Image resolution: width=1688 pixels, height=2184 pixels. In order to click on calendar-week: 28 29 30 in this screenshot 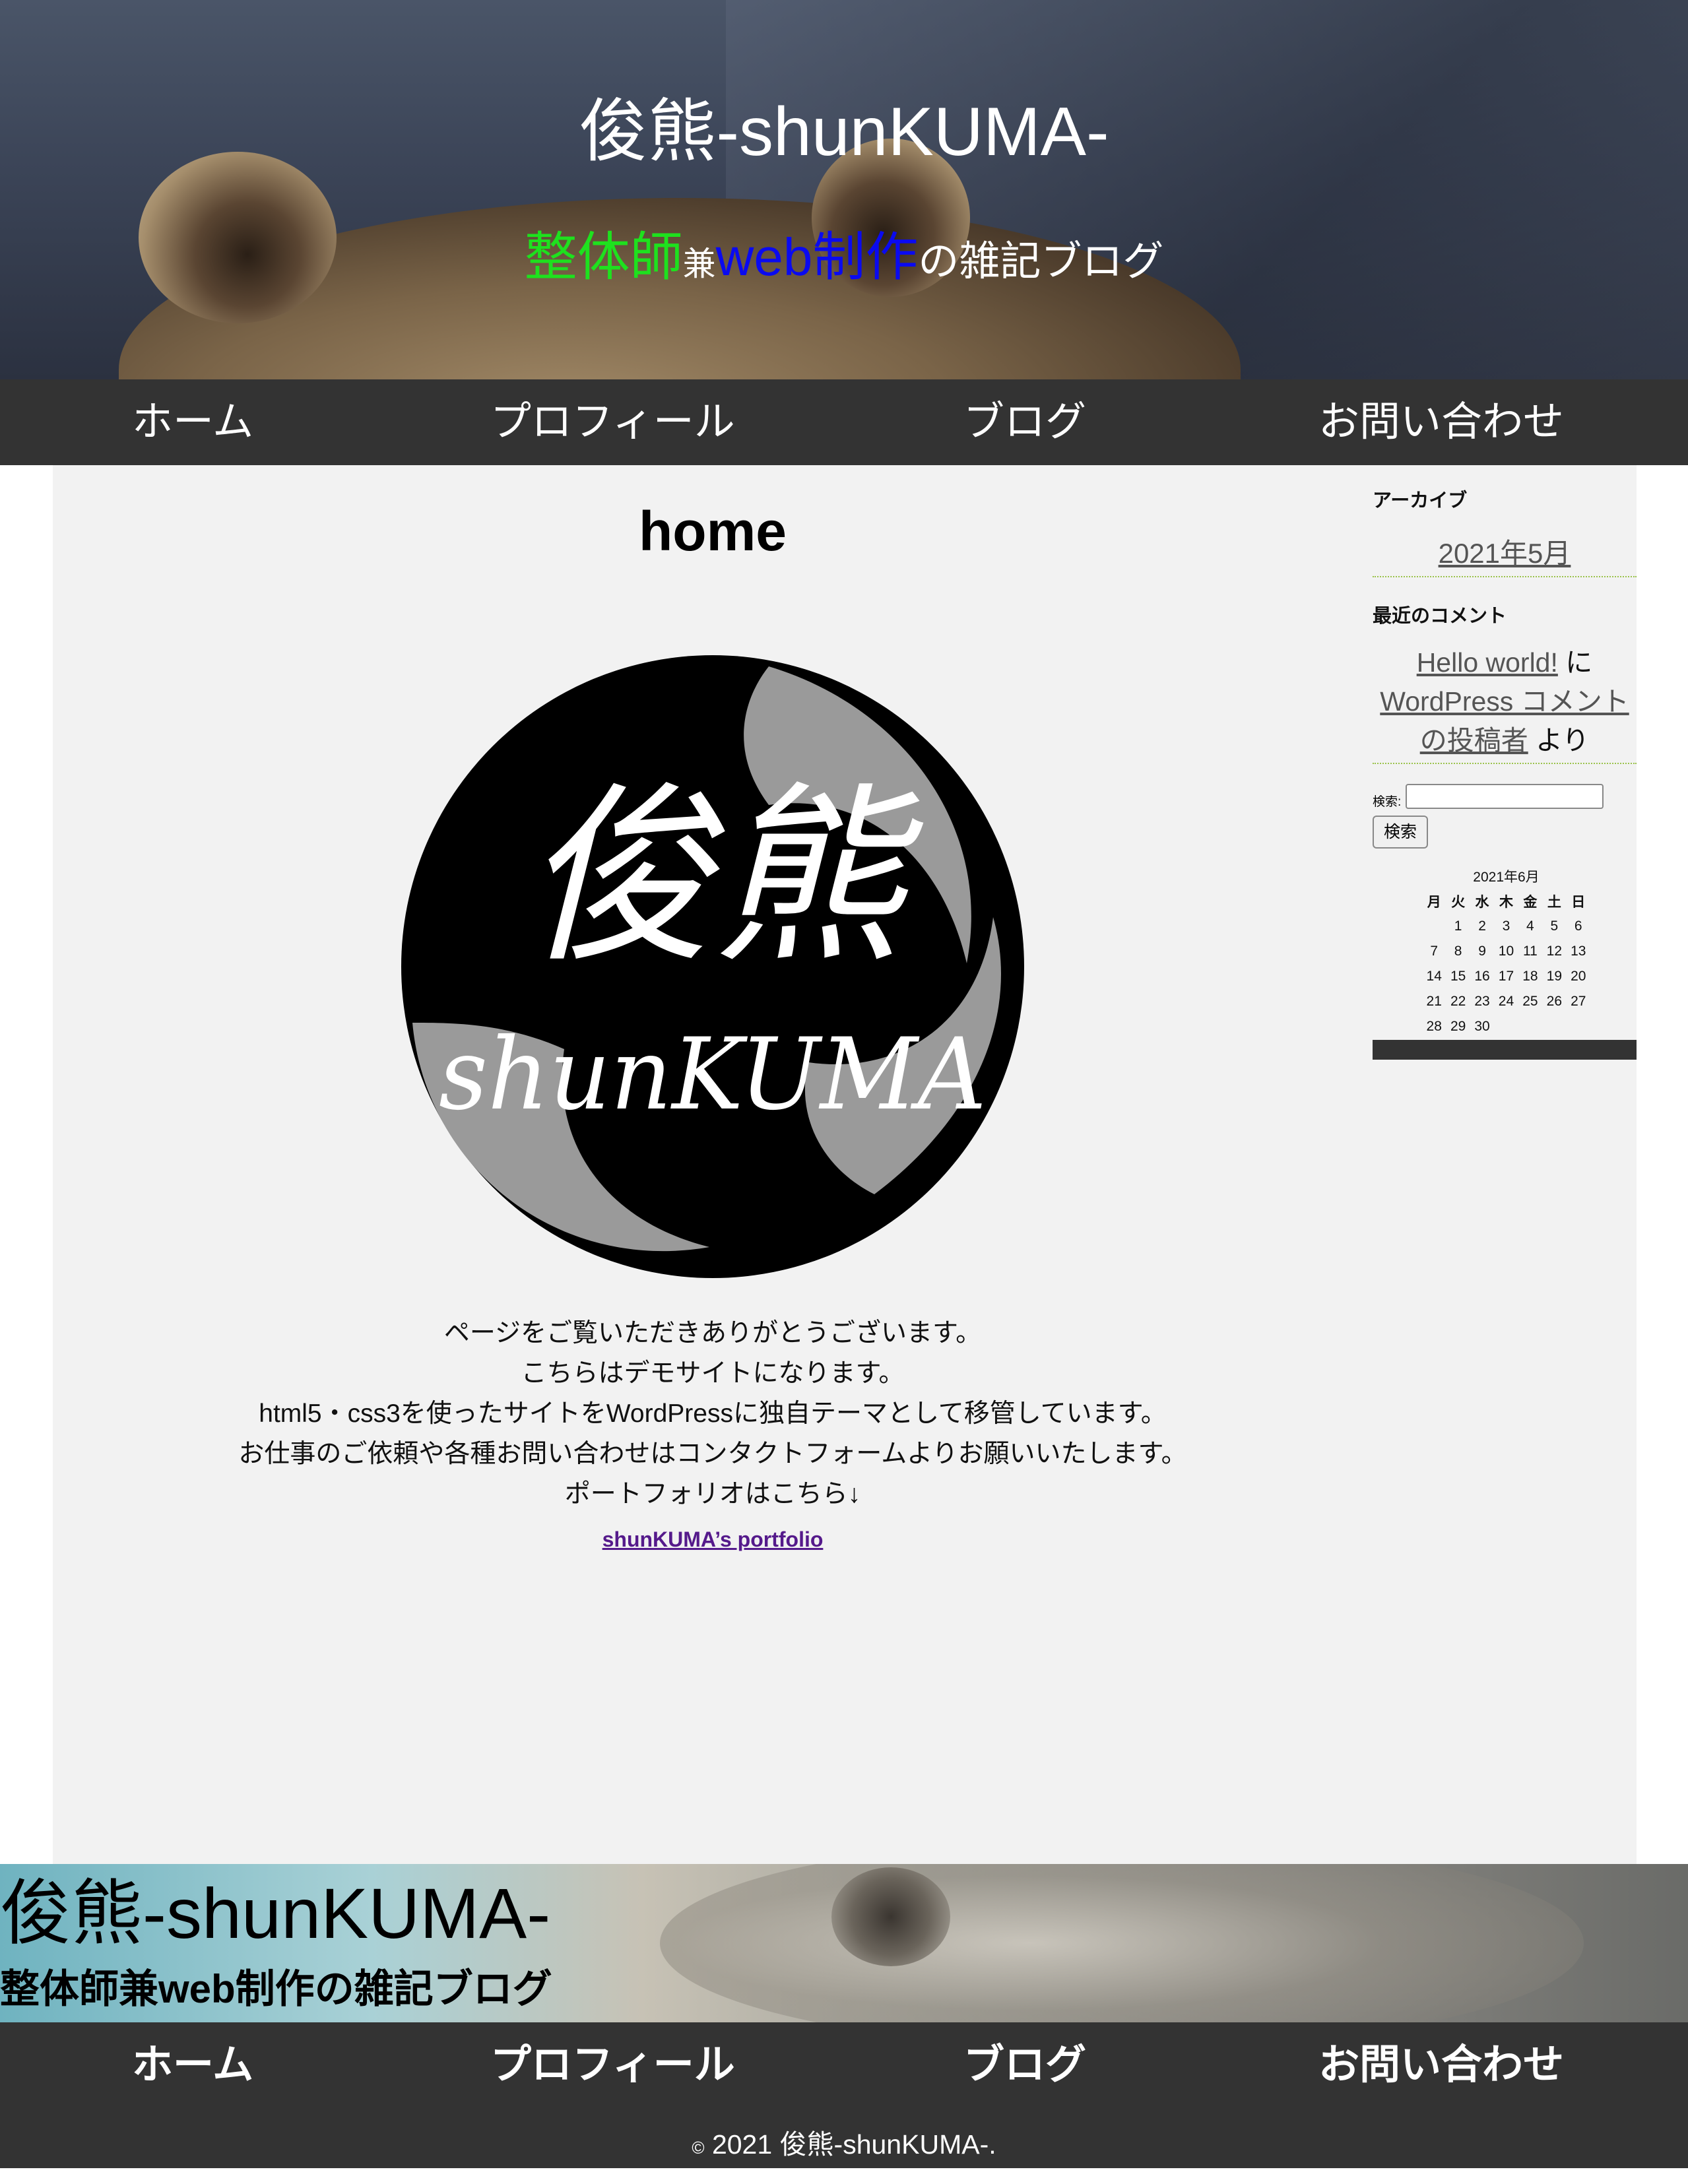, I will do `click(1506, 1026)`.